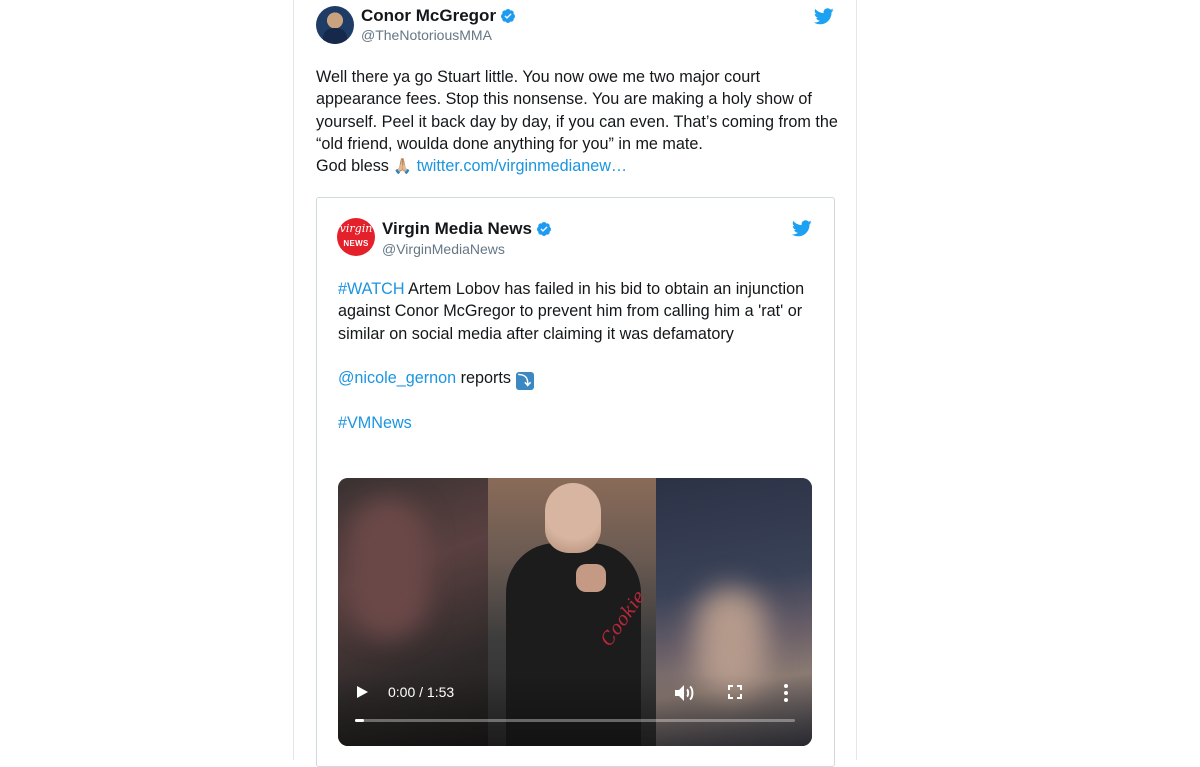 The image size is (1200, 767). I want to click on play-icon, so click(362, 692).